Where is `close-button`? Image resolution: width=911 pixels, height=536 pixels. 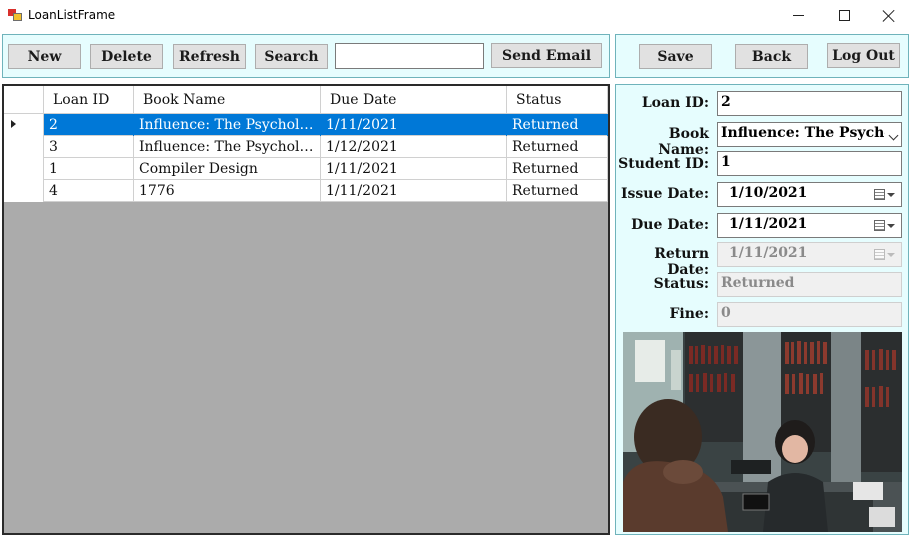
close-button is located at coordinates (888, 15).